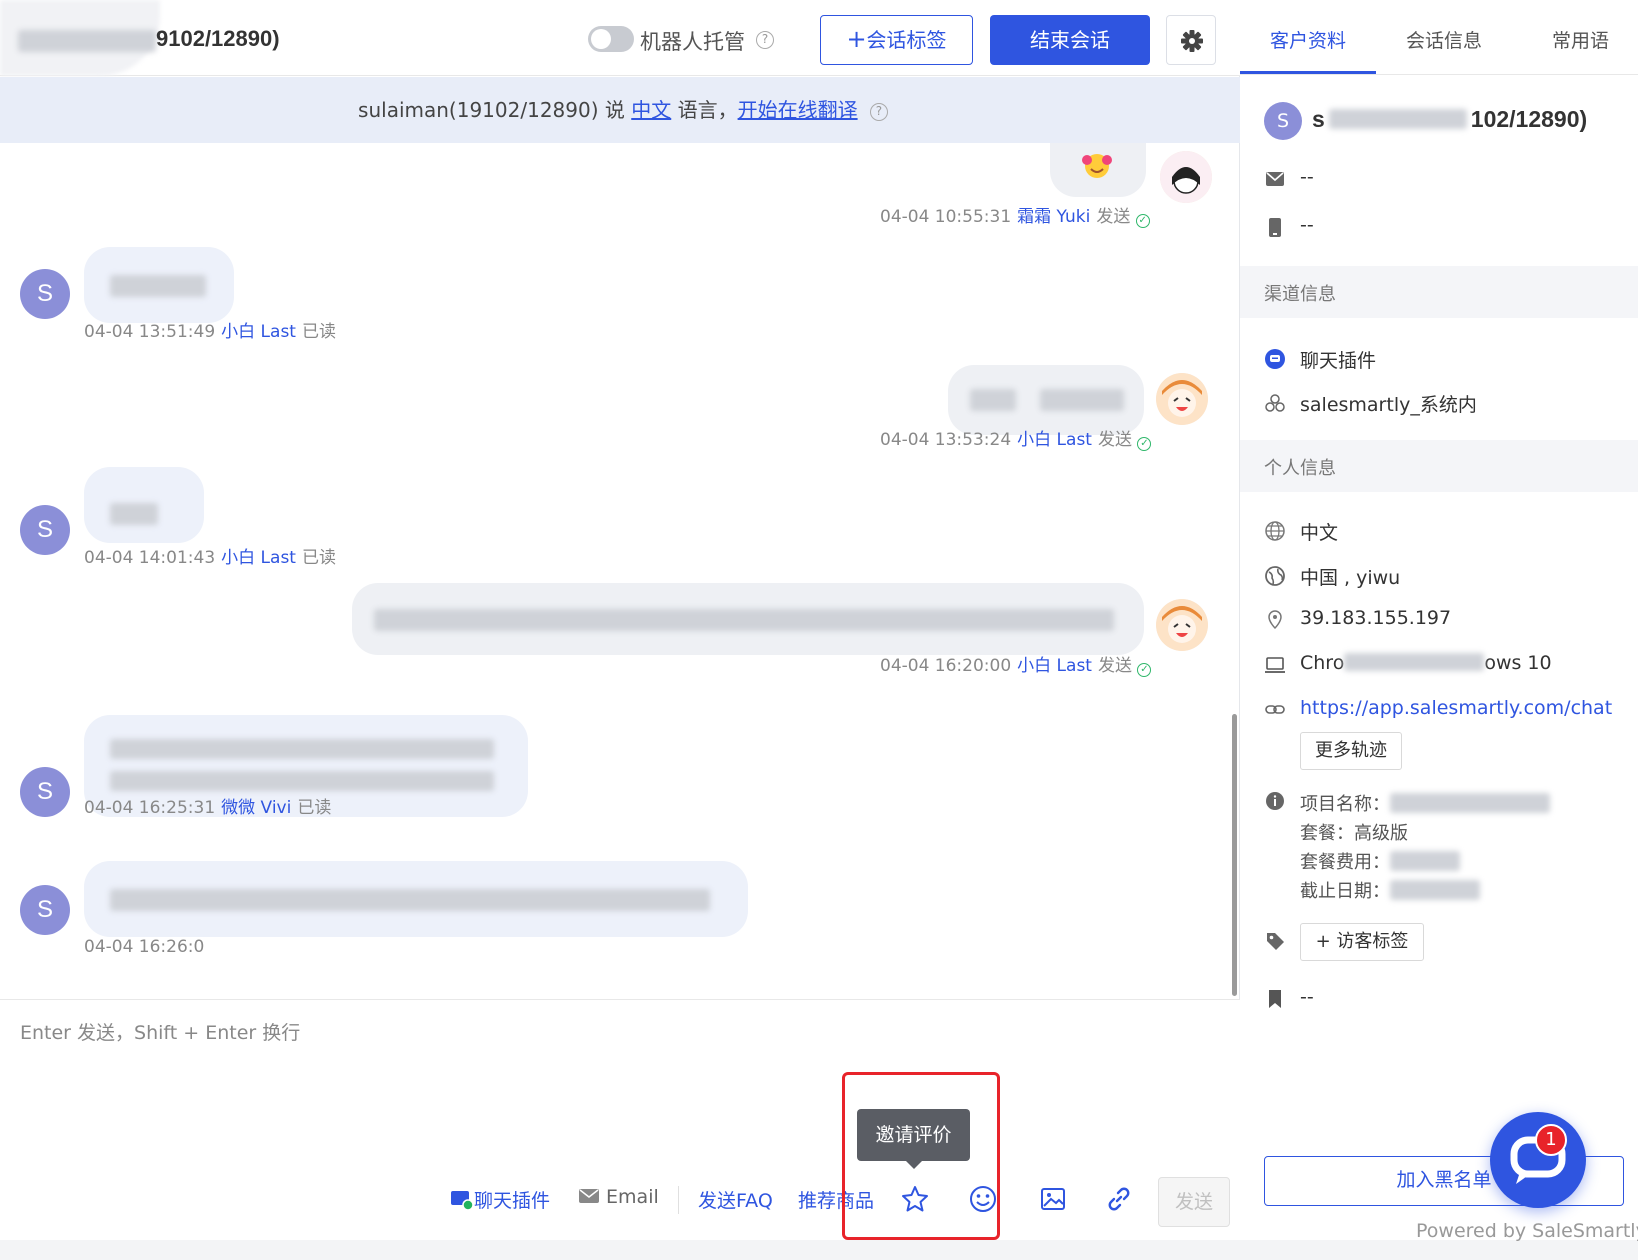 This screenshot has height=1260, width=1638. Describe the element at coordinates (1300, 468) in the screenshot. I see `personal-section-title: 个人信息` at that location.